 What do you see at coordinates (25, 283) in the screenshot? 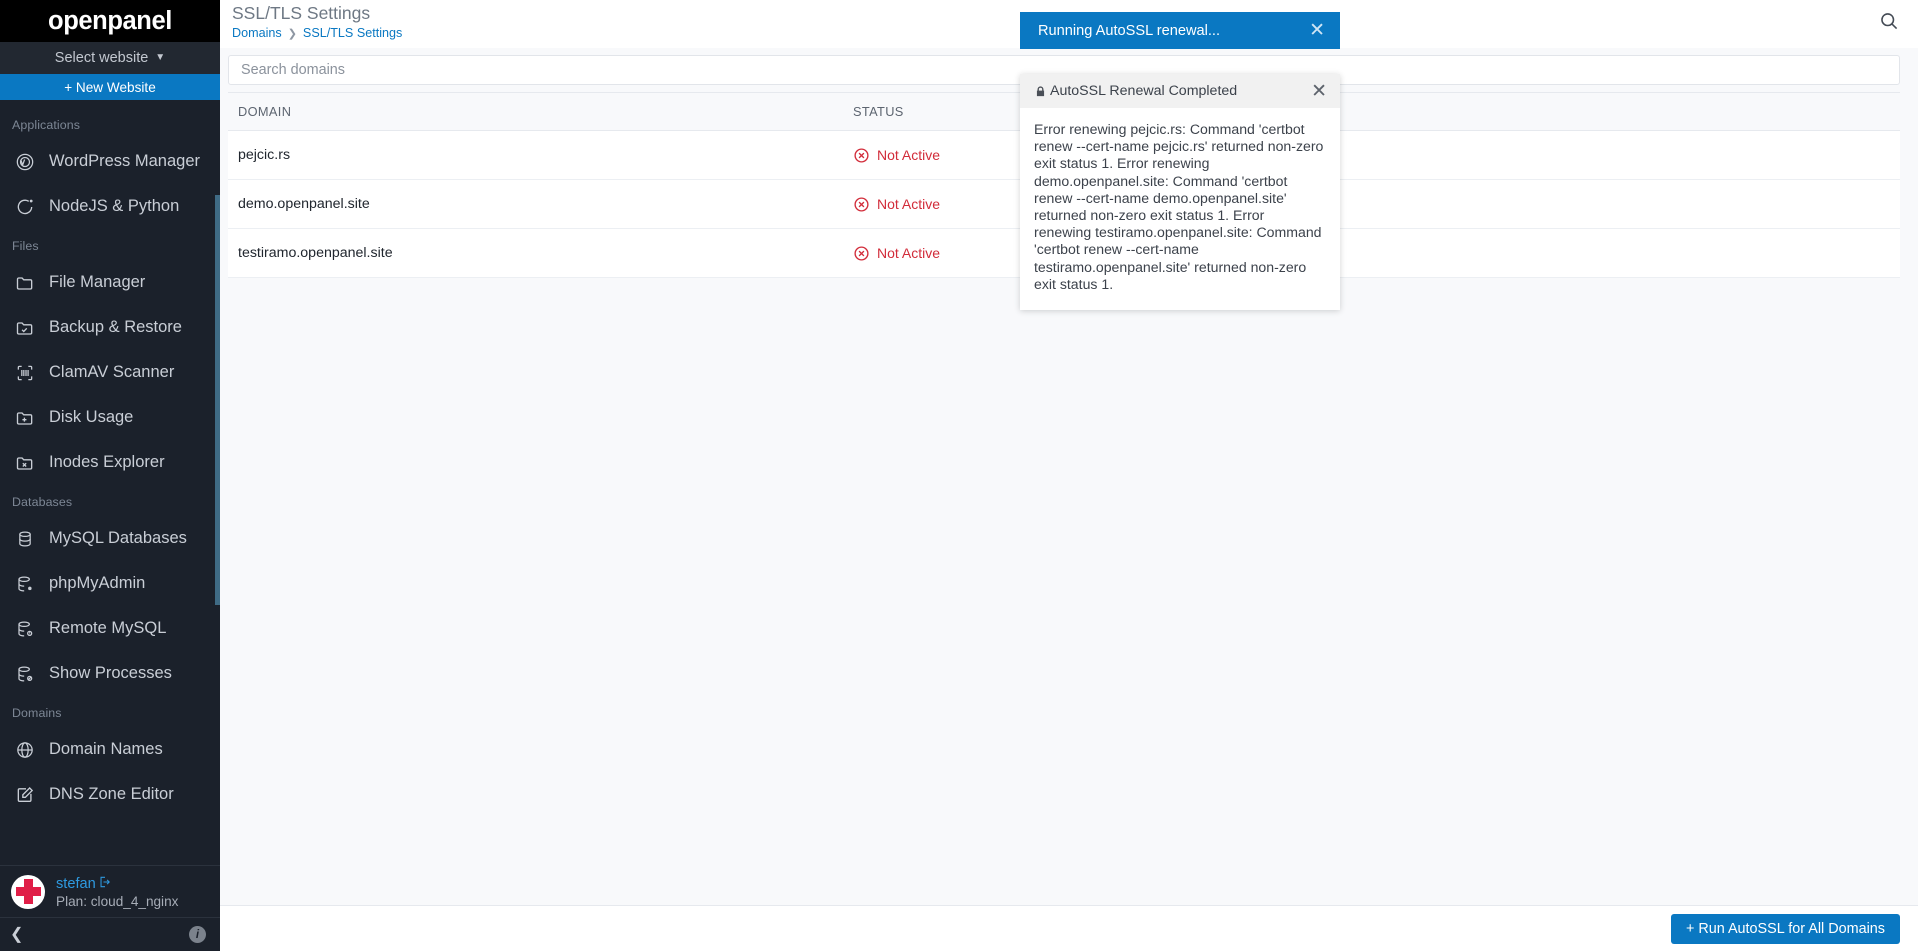
I see `folder-icon` at bounding box center [25, 283].